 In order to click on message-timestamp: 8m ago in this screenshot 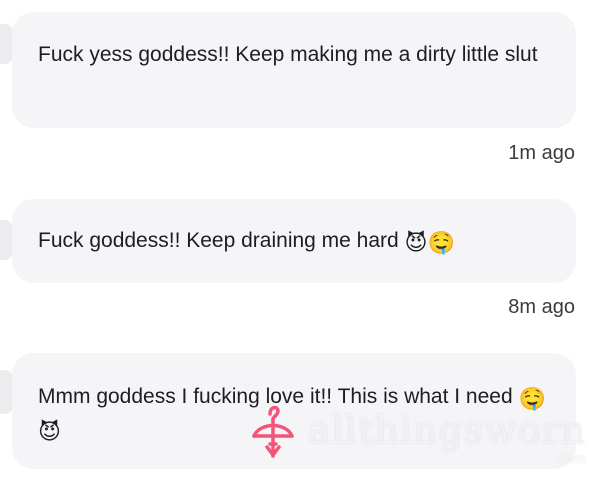, I will do `click(541, 307)`.